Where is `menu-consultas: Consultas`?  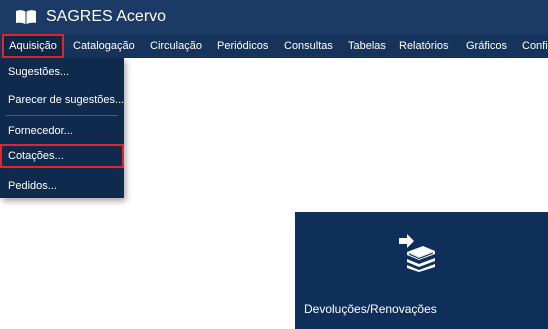 menu-consultas: Consultas is located at coordinates (308, 46).